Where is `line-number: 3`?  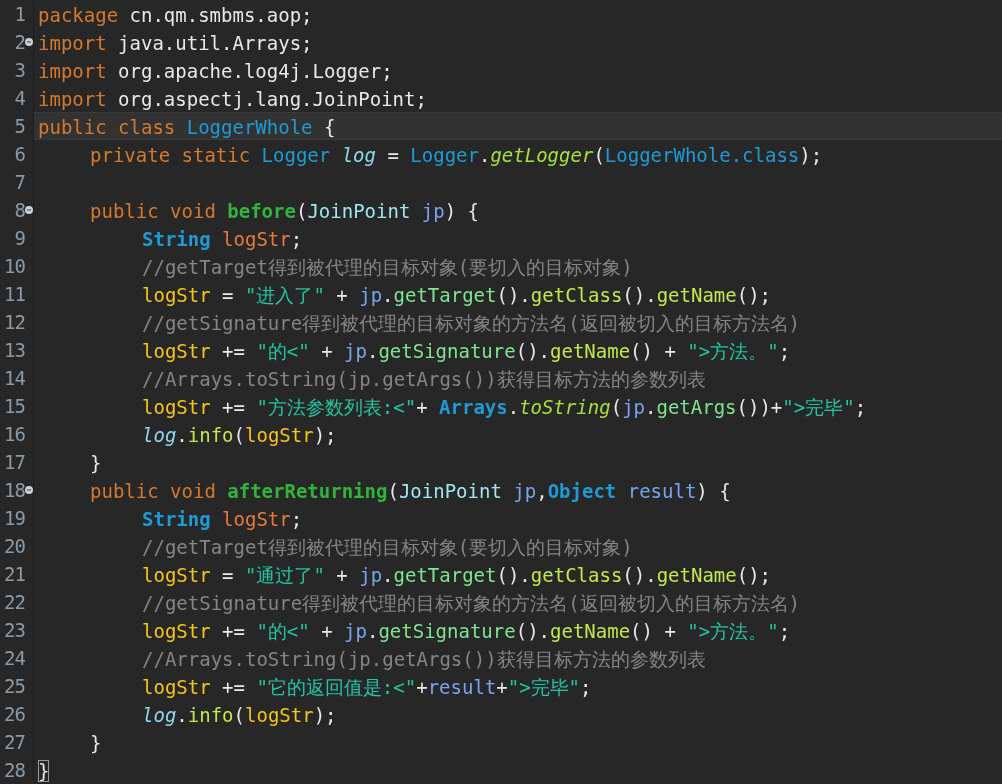
line-number: 3 is located at coordinates (19, 70).